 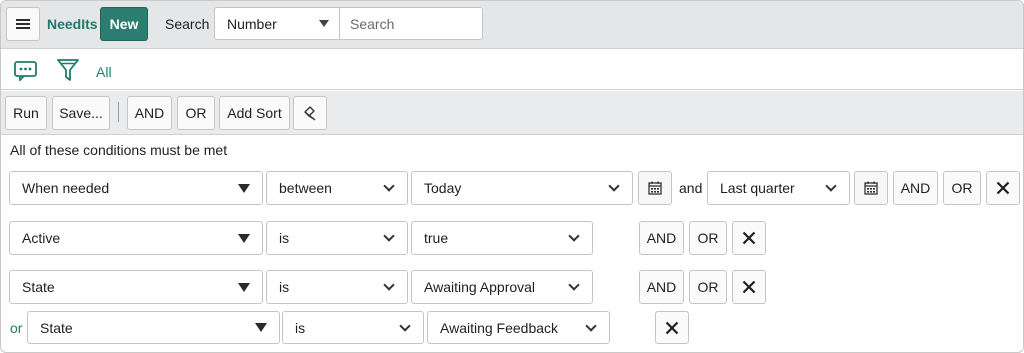 What do you see at coordinates (708, 238) in the screenshot?
I see `condition-2-or-button: OR` at bounding box center [708, 238].